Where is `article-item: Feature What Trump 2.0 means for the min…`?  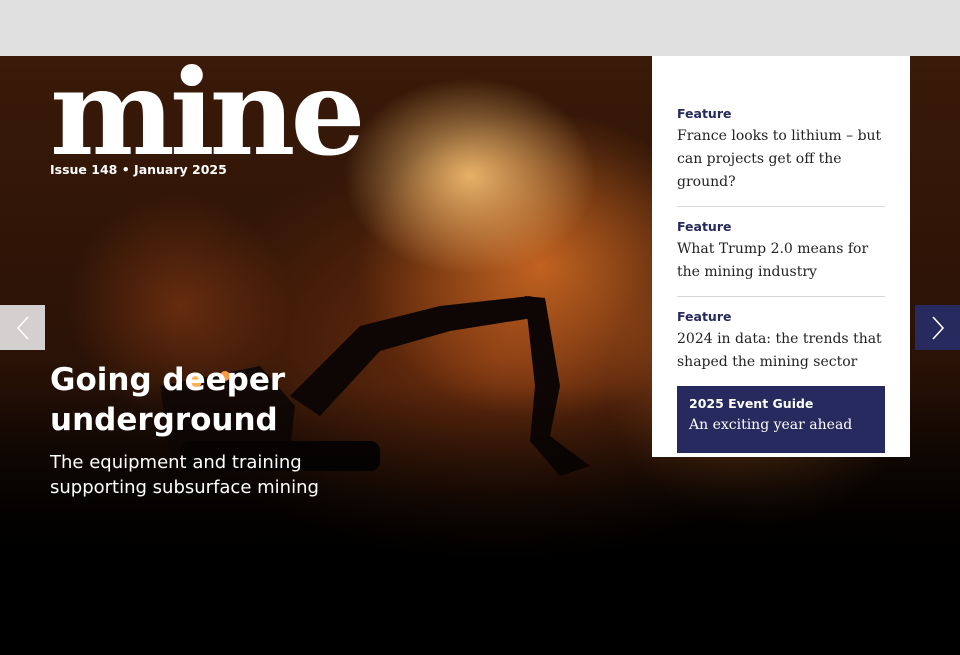 article-item: Feature What Trump 2.0 means for the min… is located at coordinates (781, 258).